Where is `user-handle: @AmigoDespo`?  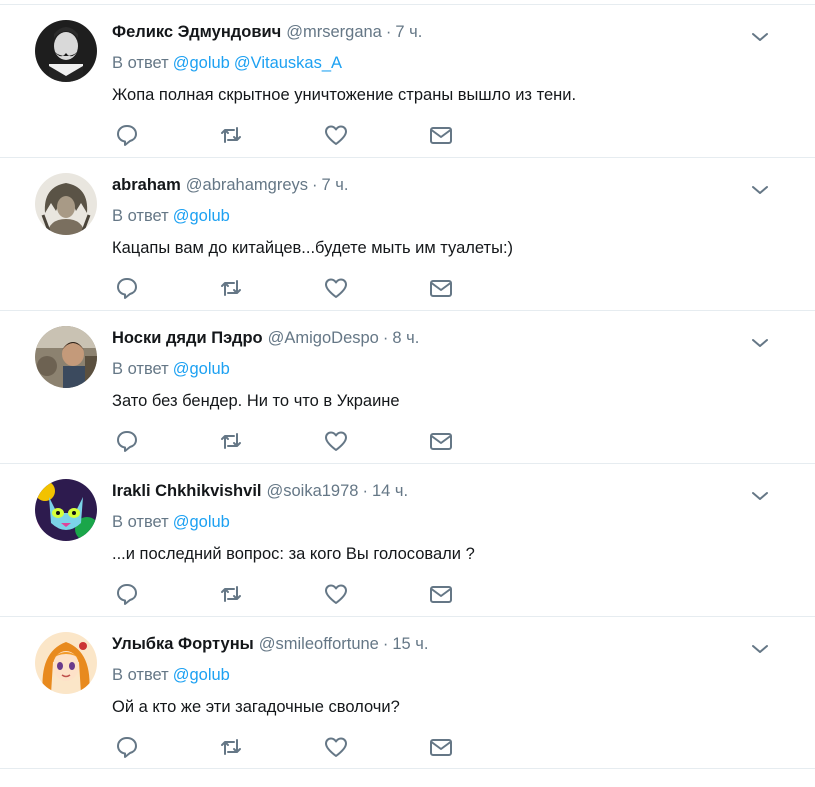 user-handle: @AmigoDespo is located at coordinates (323, 338).